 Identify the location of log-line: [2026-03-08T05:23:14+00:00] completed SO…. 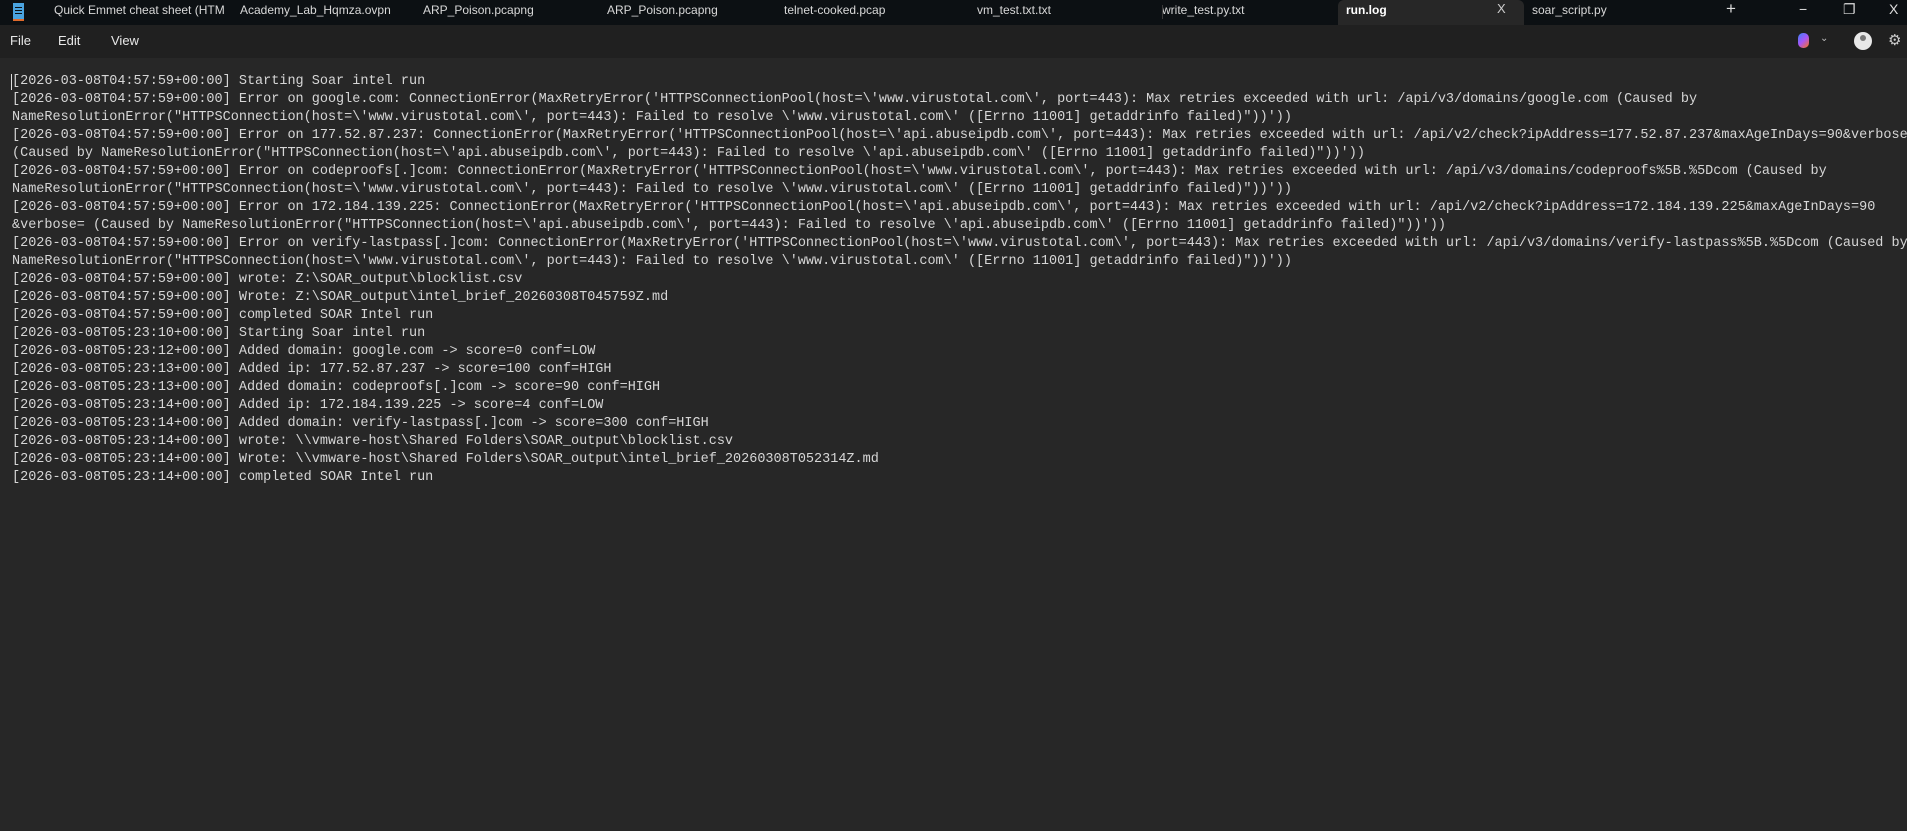
(223, 477).